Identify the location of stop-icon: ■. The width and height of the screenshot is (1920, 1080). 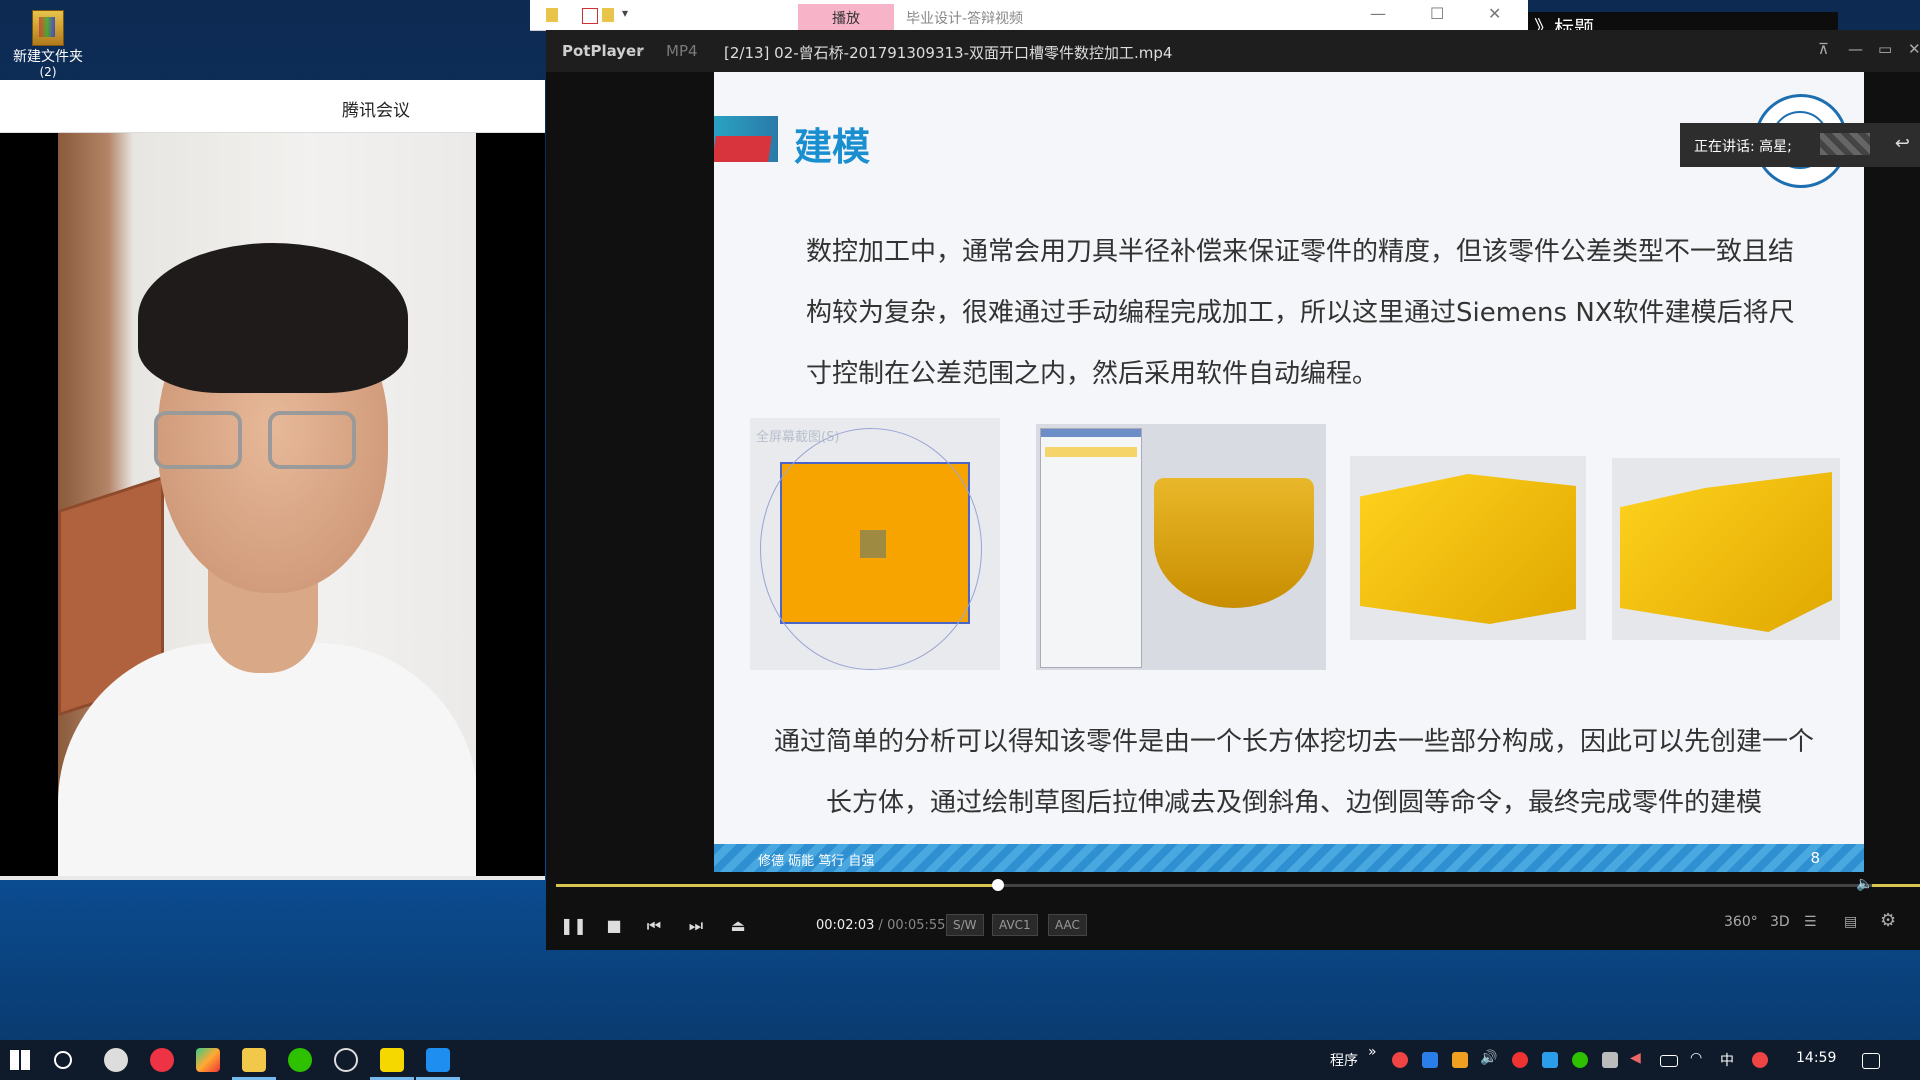
(614, 926).